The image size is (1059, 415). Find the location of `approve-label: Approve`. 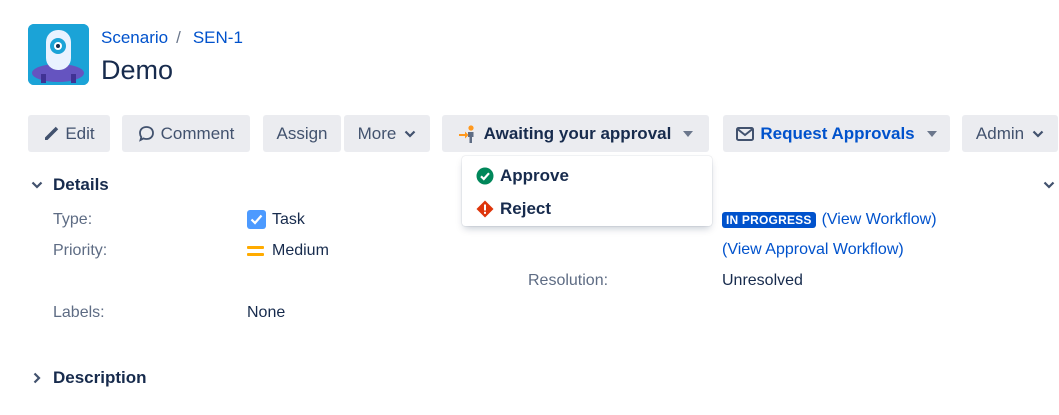

approve-label: Approve is located at coordinates (534, 175).